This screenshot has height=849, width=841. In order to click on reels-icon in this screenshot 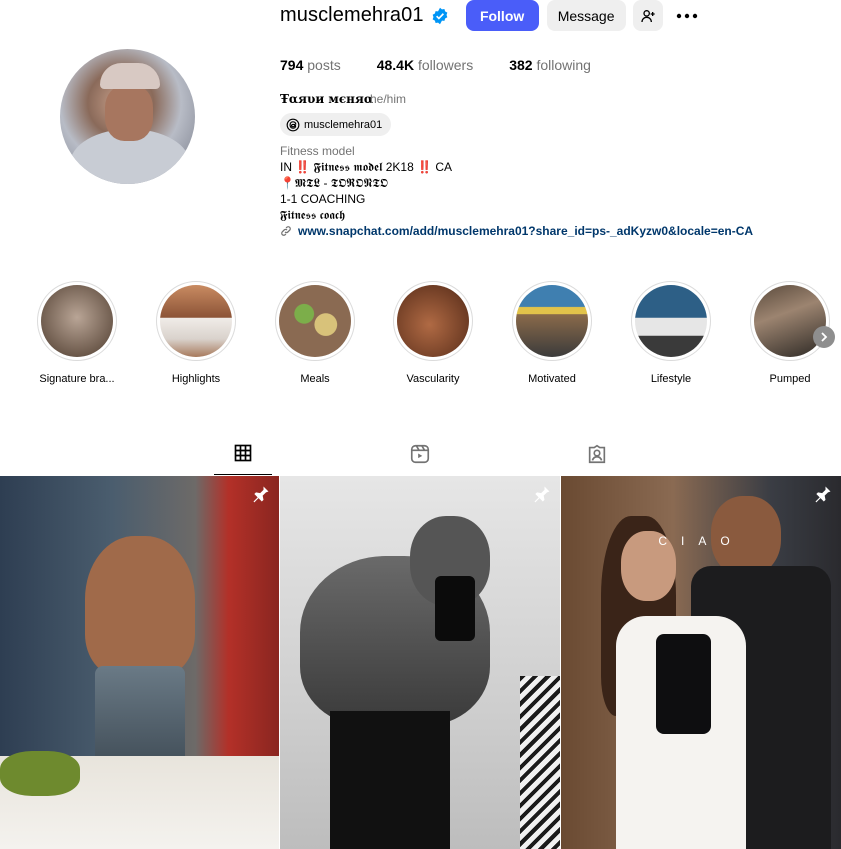, I will do `click(420, 454)`.